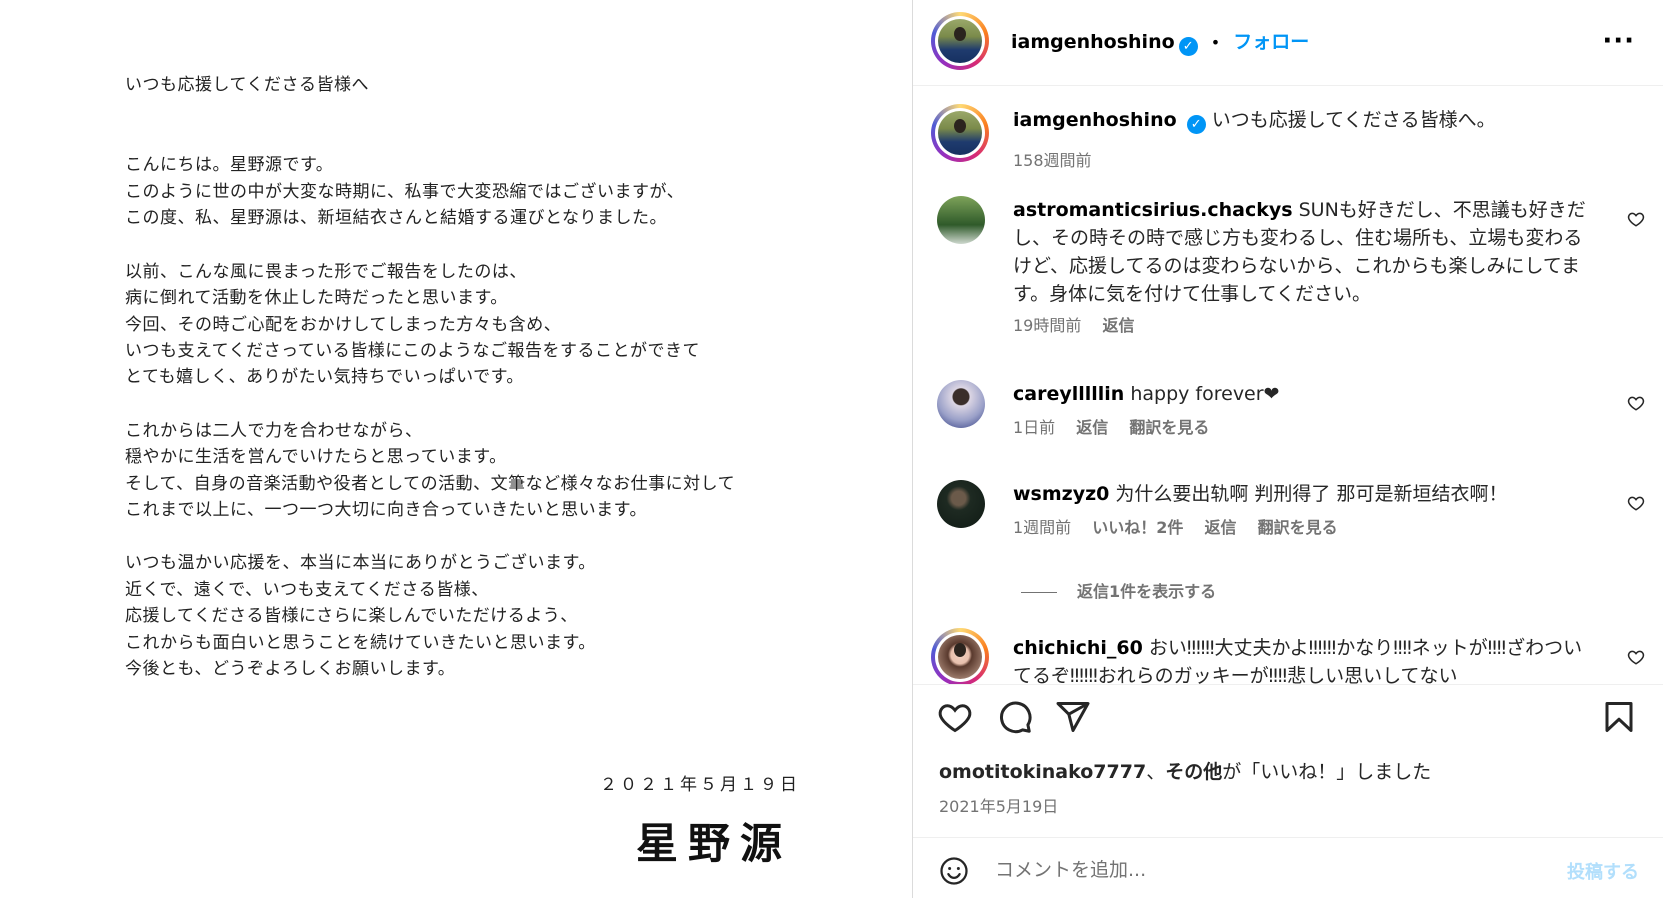 This screenshot has height=899, width=1663. What do you see at coordinates (1034, 427) in the screenshot?
I see `comment-time: 1日前` at bounding box center [1034, 427].